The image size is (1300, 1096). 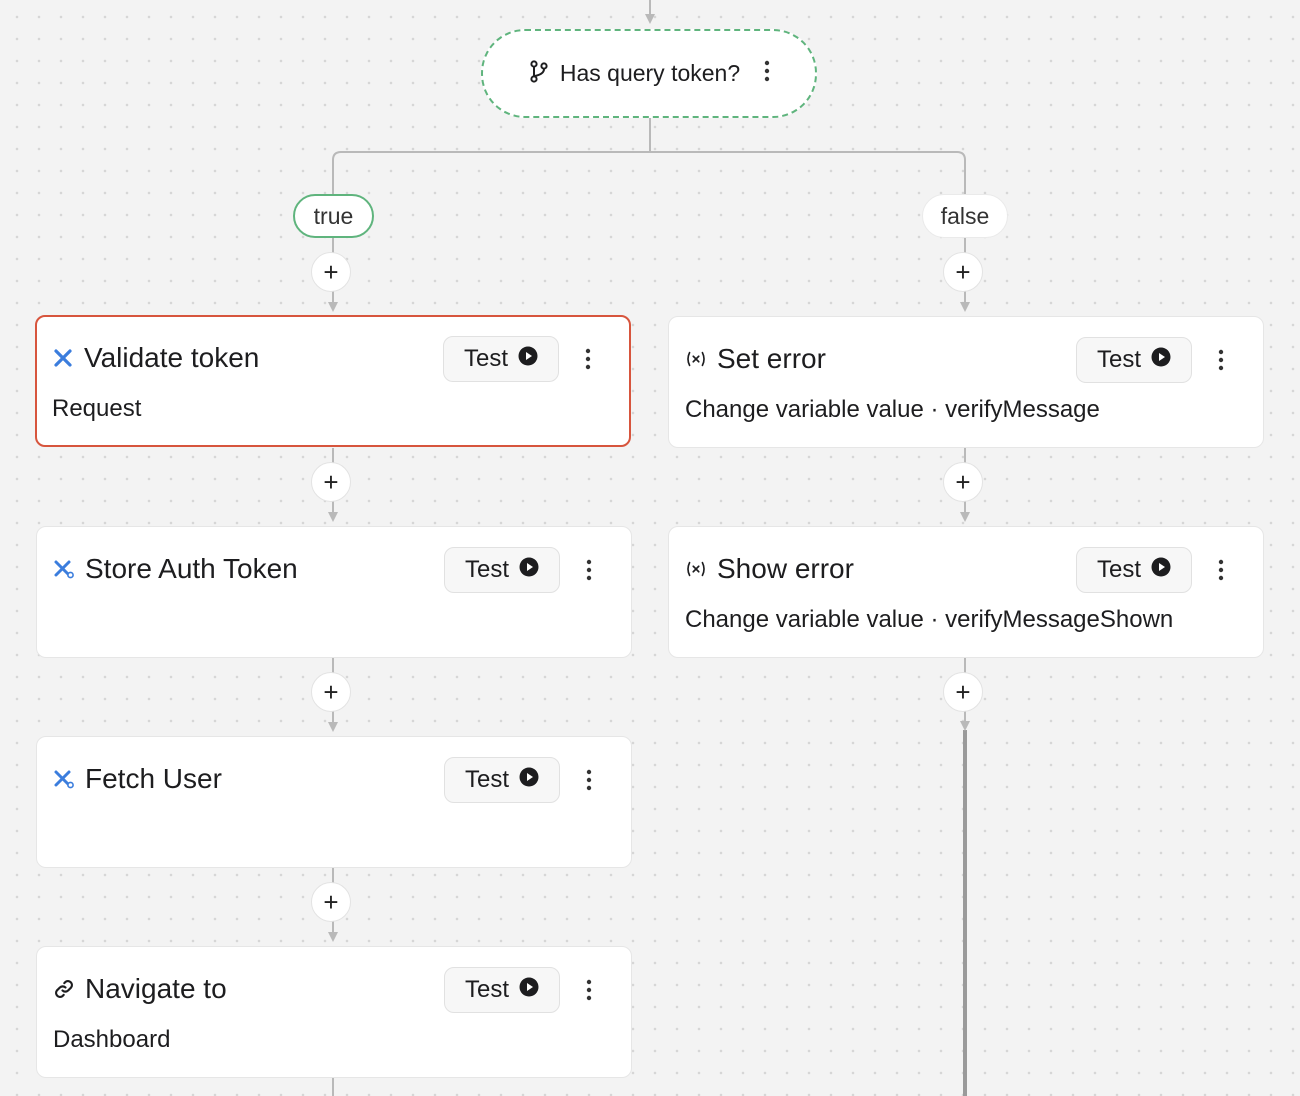 I want to click on condition-label: Has query token?, so click(x=650, y=73).